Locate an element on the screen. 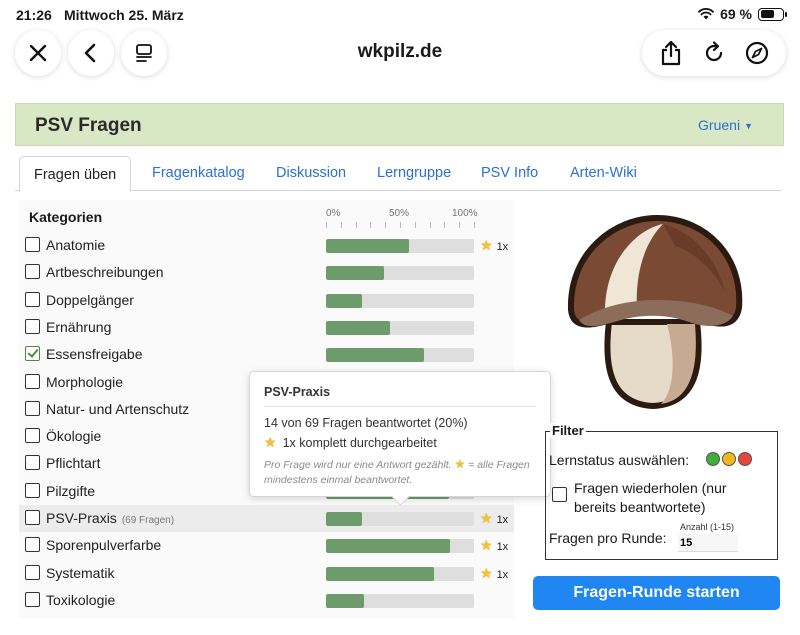 The image size is (800, 635). start-round-button: Fragen-Runde starten is located at coordinates (656, 593).